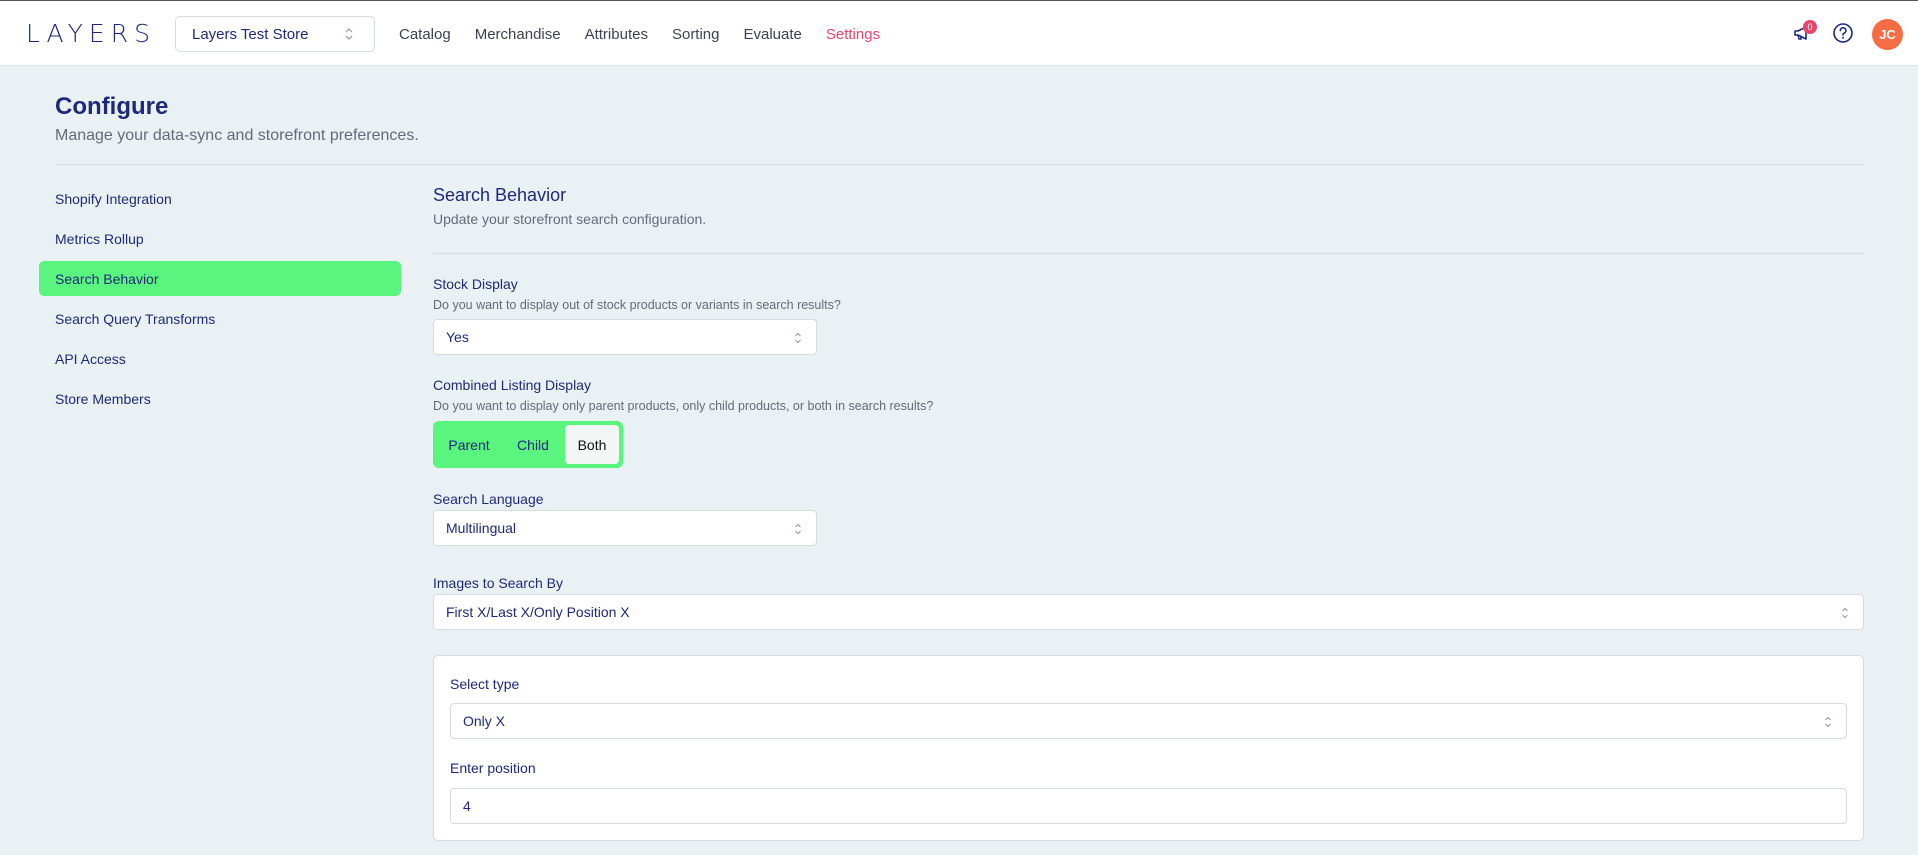 The image size is (1918, 855). What do you see at coordinates (481, 528) in the screenshot?
I see `search-language-value: Multilingual` at bounding box center [481, 528].